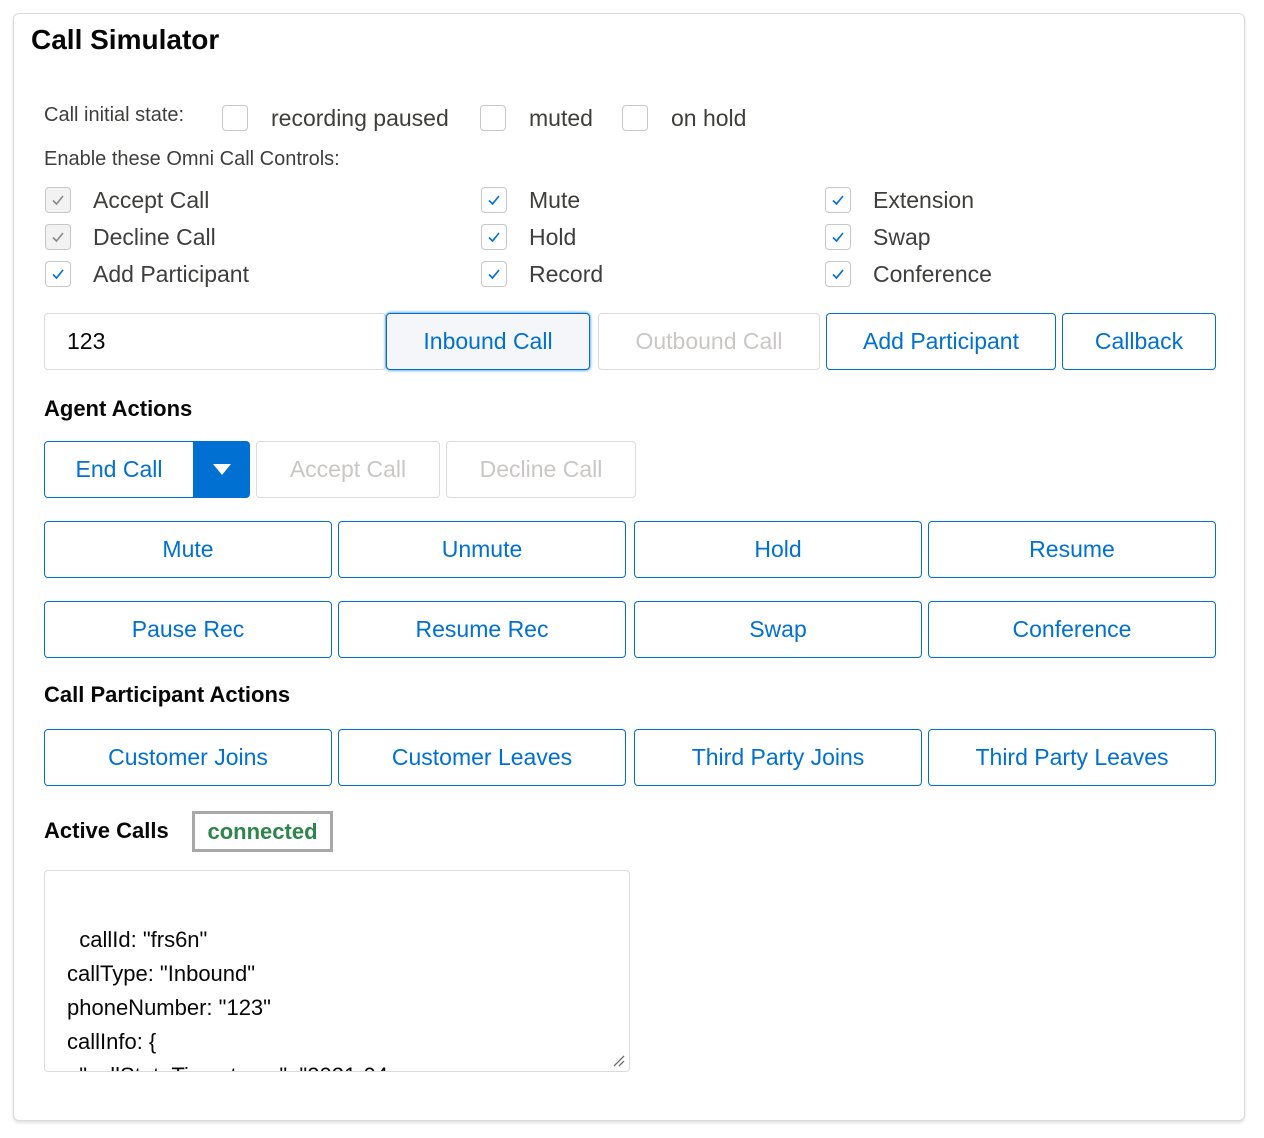 The width and height of the screenshot is (1264, 1138). I want to click on resize-grip-icon, so click(618, 1060).